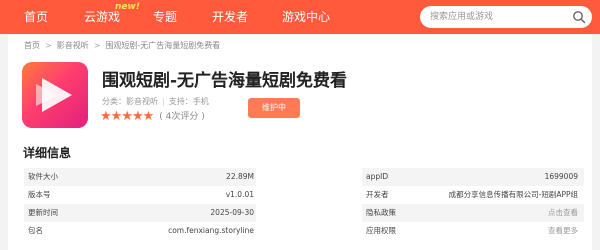 This screenshot has width=600, height=250. Describe the element at coordinates (225, 81) in the screenshot. I see `app-title: 围观短剧-无广告海量短剧免费看` at that location.